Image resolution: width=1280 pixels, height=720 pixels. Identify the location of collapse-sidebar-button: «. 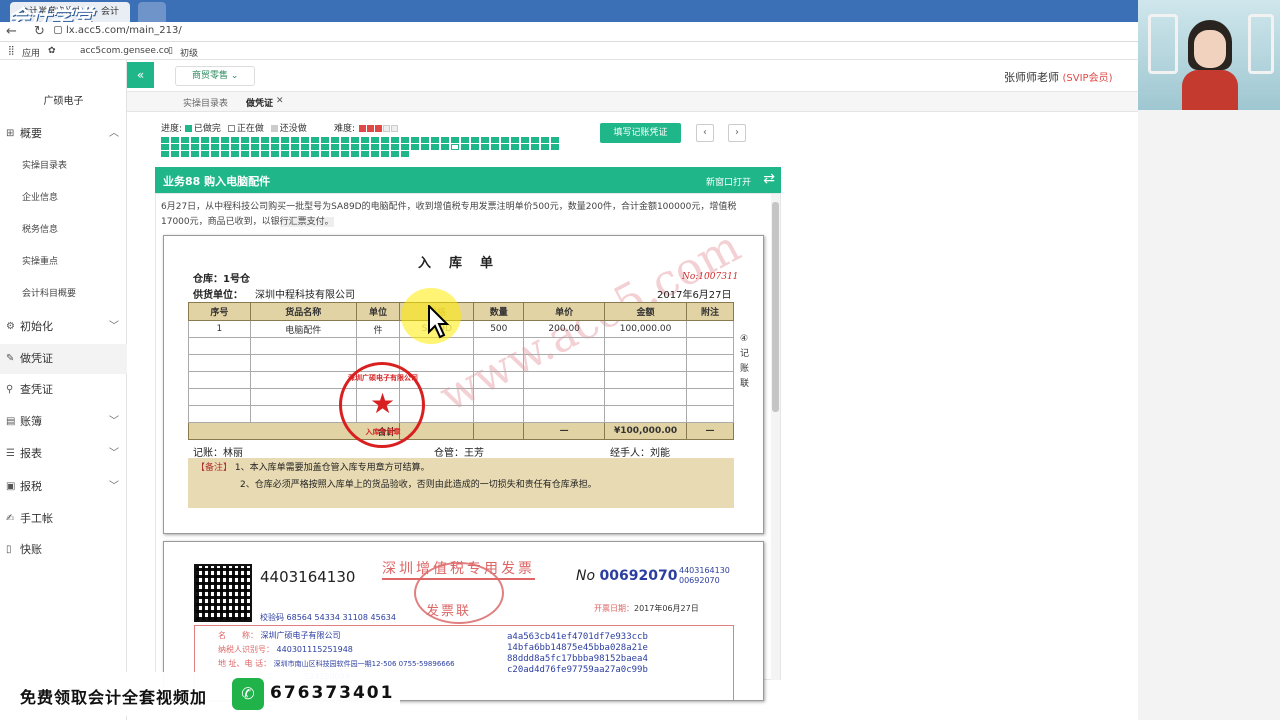
(140, 75).